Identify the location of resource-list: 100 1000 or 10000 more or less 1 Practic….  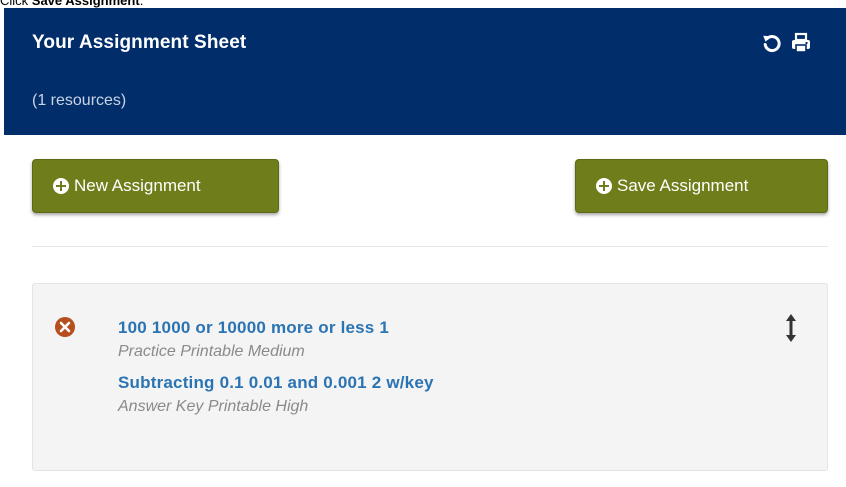
(276, 371).